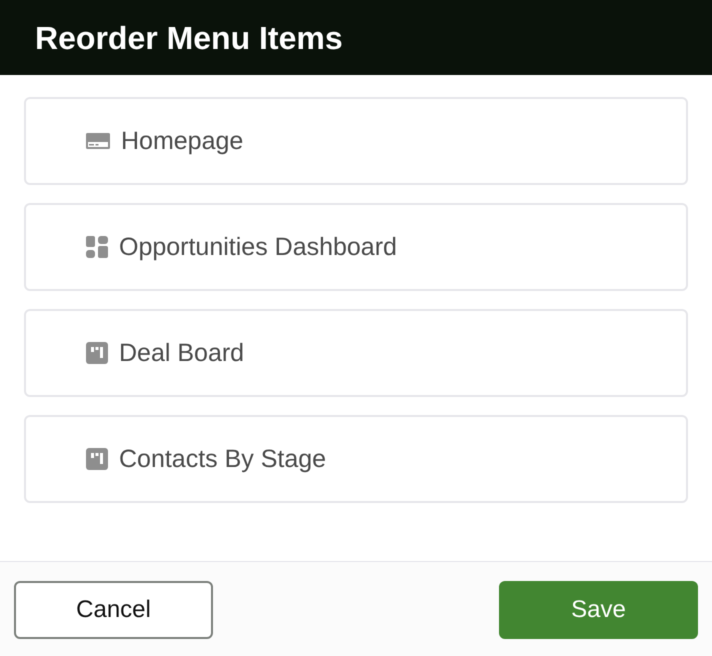 The image size is (712, 656). Describe the element at coordinates (258, 247) in the screenshot. I see `menu-item-label: Opportunities Dashboard` at that location.